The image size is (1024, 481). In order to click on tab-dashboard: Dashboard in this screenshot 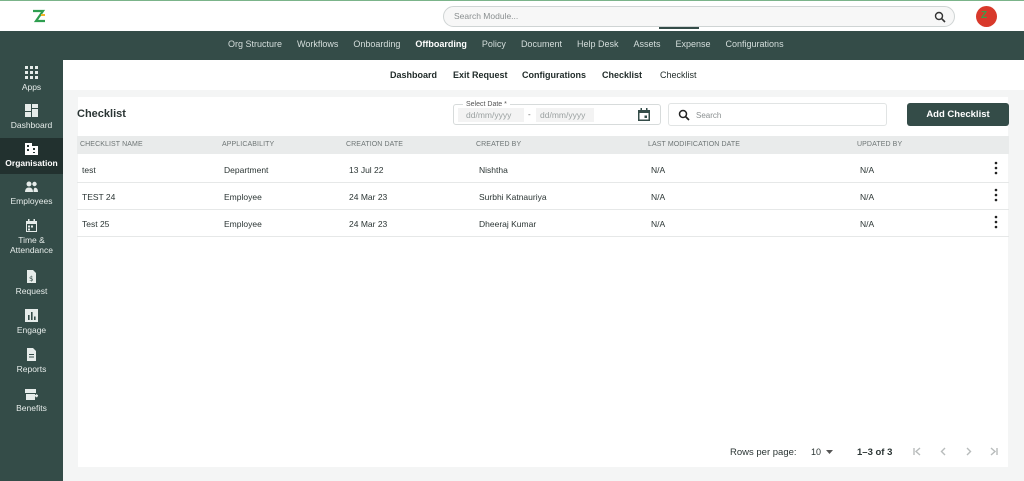, I will do `click(413, 75)`.